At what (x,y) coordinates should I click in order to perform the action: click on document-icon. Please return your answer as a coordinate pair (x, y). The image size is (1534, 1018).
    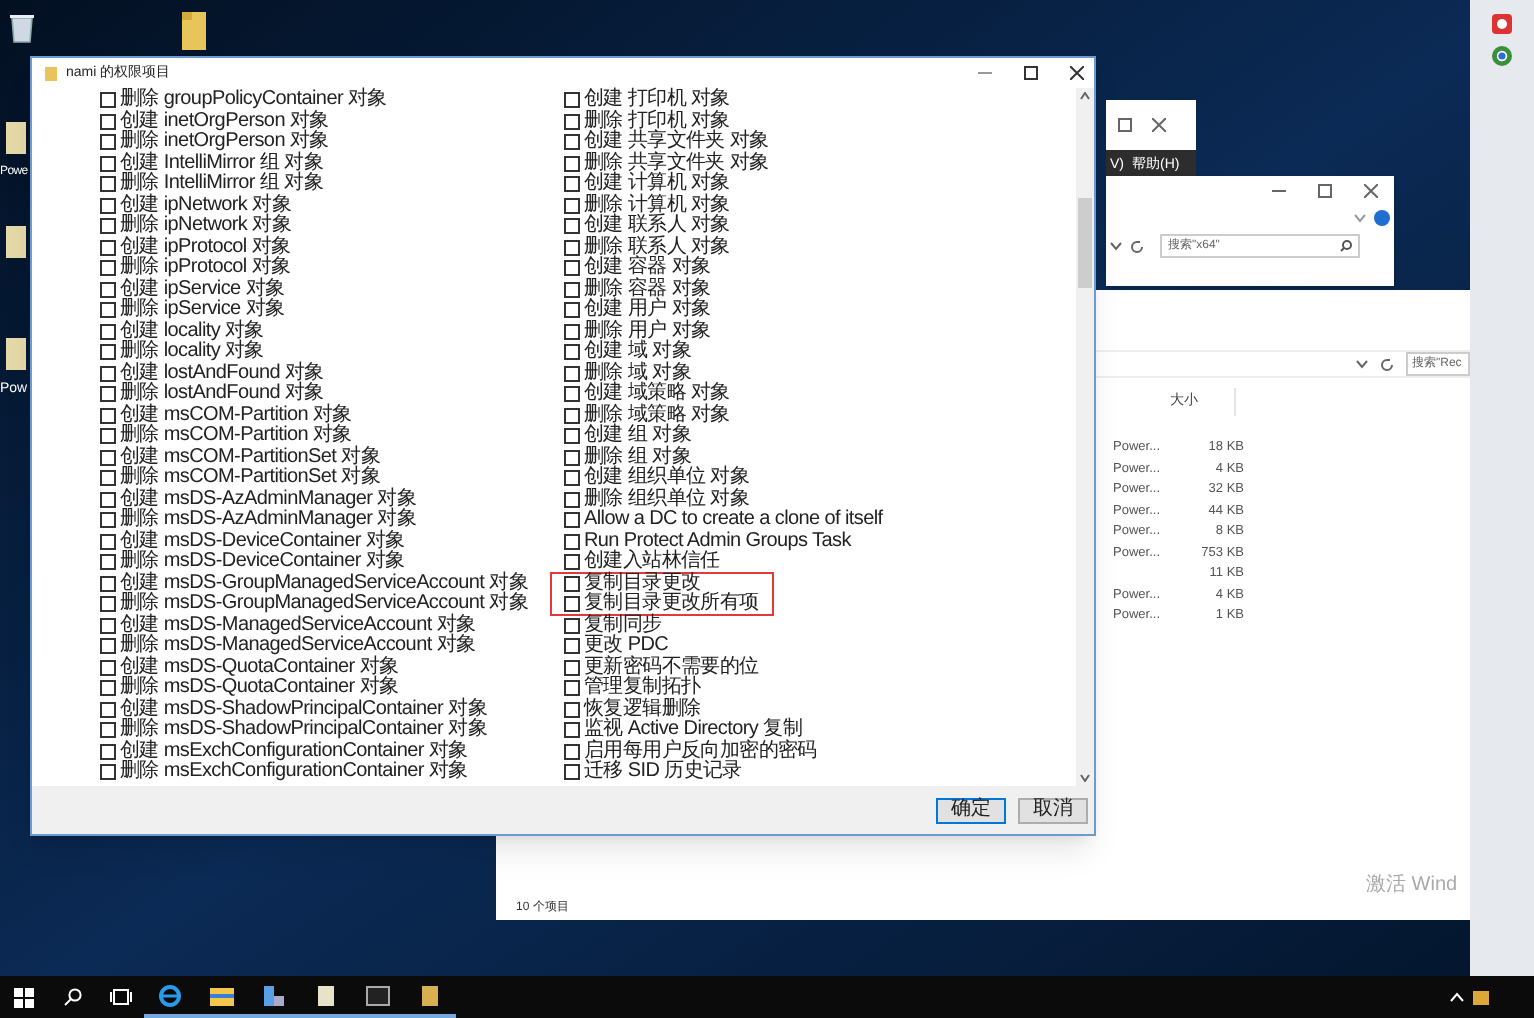
    Looking at the image, I should click on (326, 995).